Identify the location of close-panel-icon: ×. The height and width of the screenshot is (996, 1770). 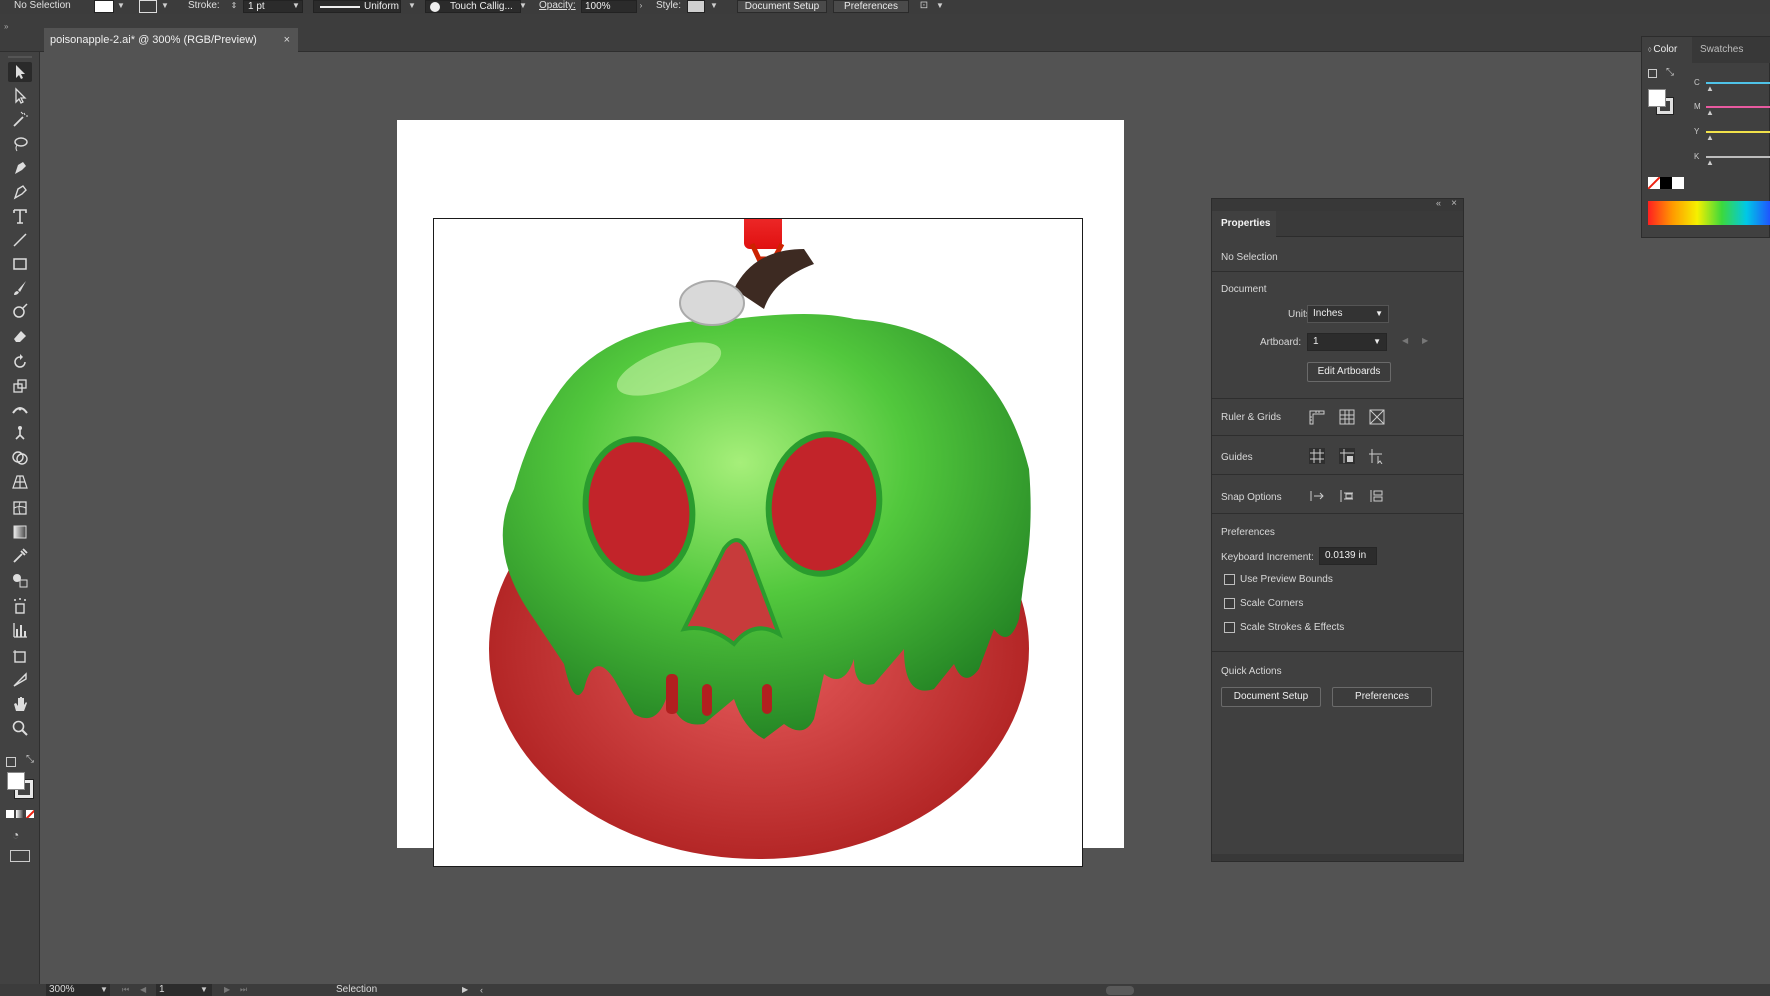
(1454, 203).